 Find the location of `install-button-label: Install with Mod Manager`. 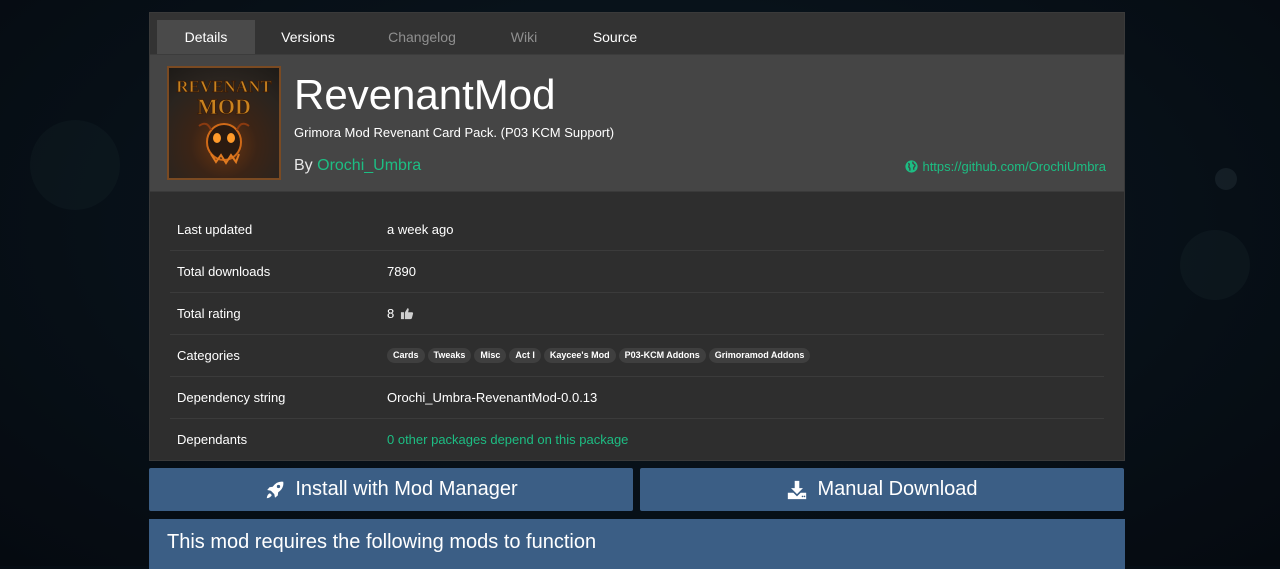

install-button-label: Install with Mod Manager is located at coordinates (406, 489).